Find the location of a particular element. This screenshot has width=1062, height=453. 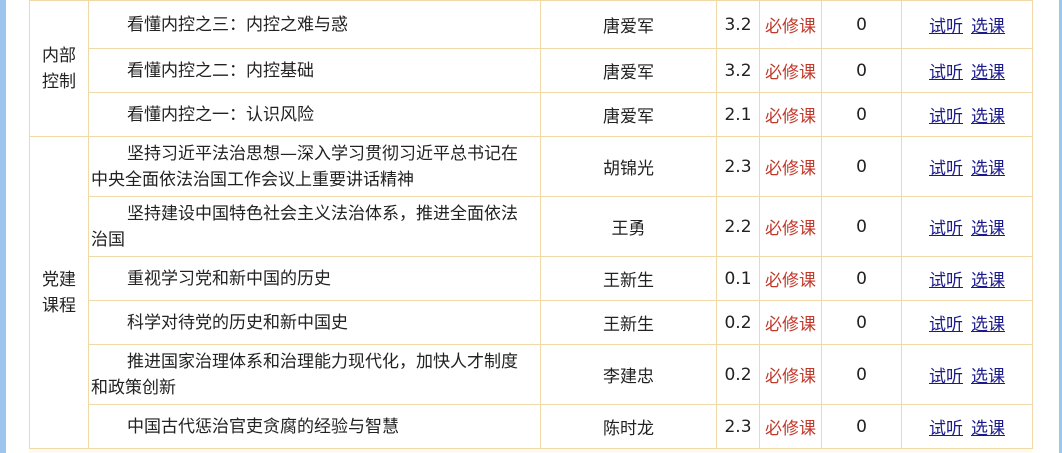

course-credit-cell: 2.1 is located at coordinates (738, 114).